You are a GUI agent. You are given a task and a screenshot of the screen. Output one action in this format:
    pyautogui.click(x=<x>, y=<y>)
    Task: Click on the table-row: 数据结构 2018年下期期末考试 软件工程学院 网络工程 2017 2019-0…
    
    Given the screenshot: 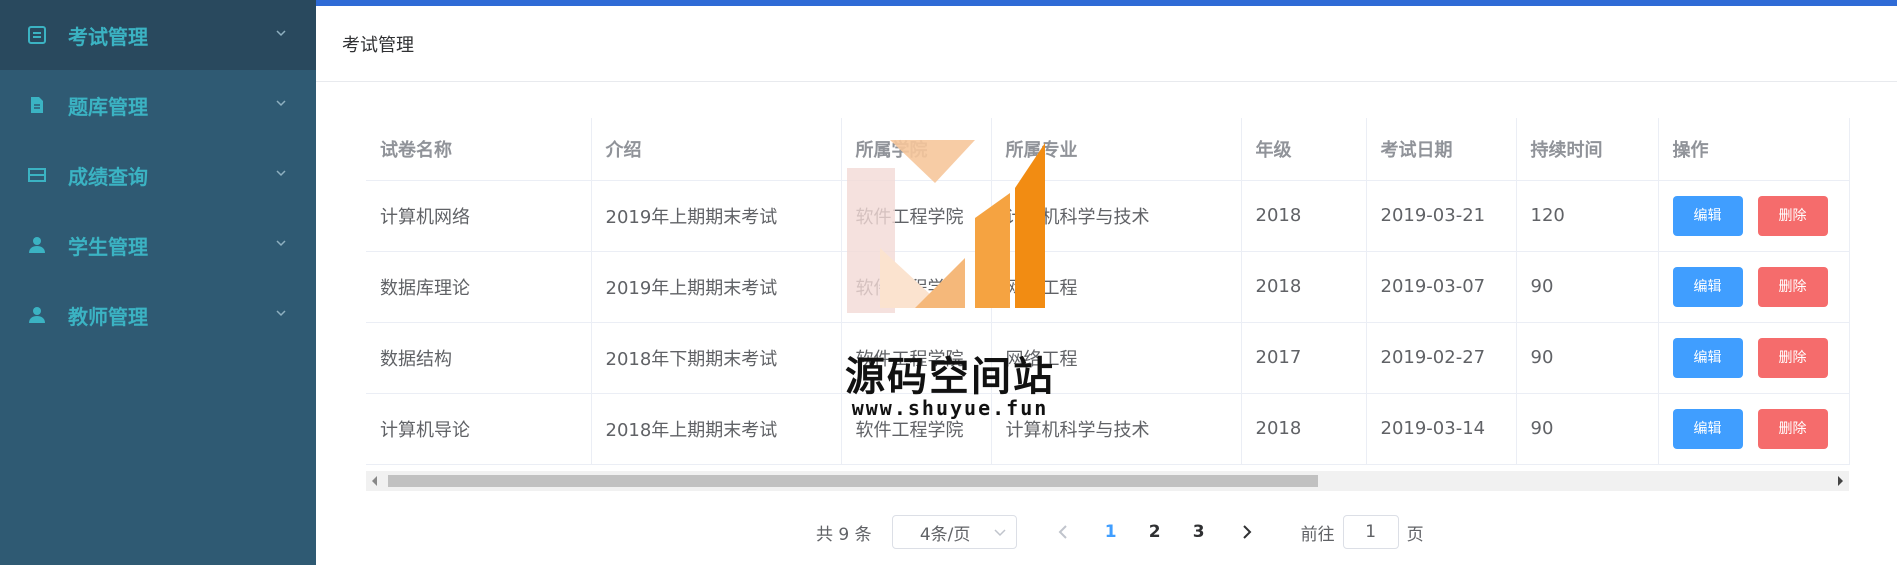 What is the action you would take?
    pyautogui.click(x=1108, y=358)
    